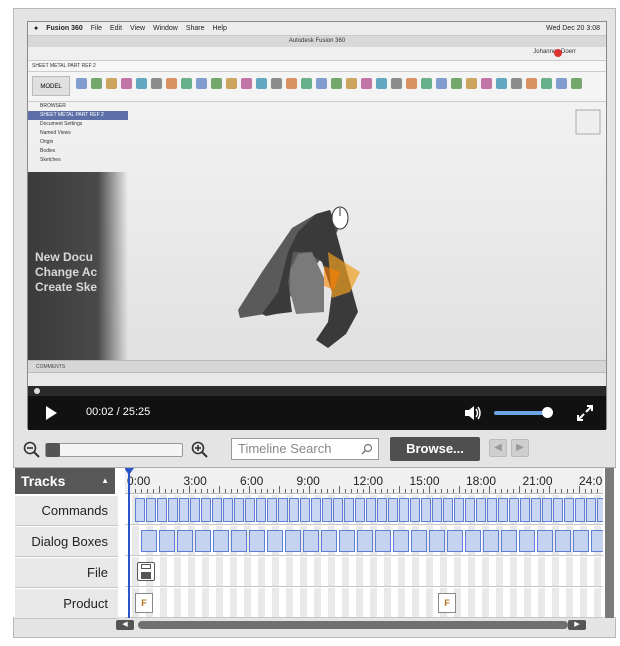  What do you see at coordinates (317, 391) in the screenshot?
I see `video-scrubber` at bounding box center [317, 391].